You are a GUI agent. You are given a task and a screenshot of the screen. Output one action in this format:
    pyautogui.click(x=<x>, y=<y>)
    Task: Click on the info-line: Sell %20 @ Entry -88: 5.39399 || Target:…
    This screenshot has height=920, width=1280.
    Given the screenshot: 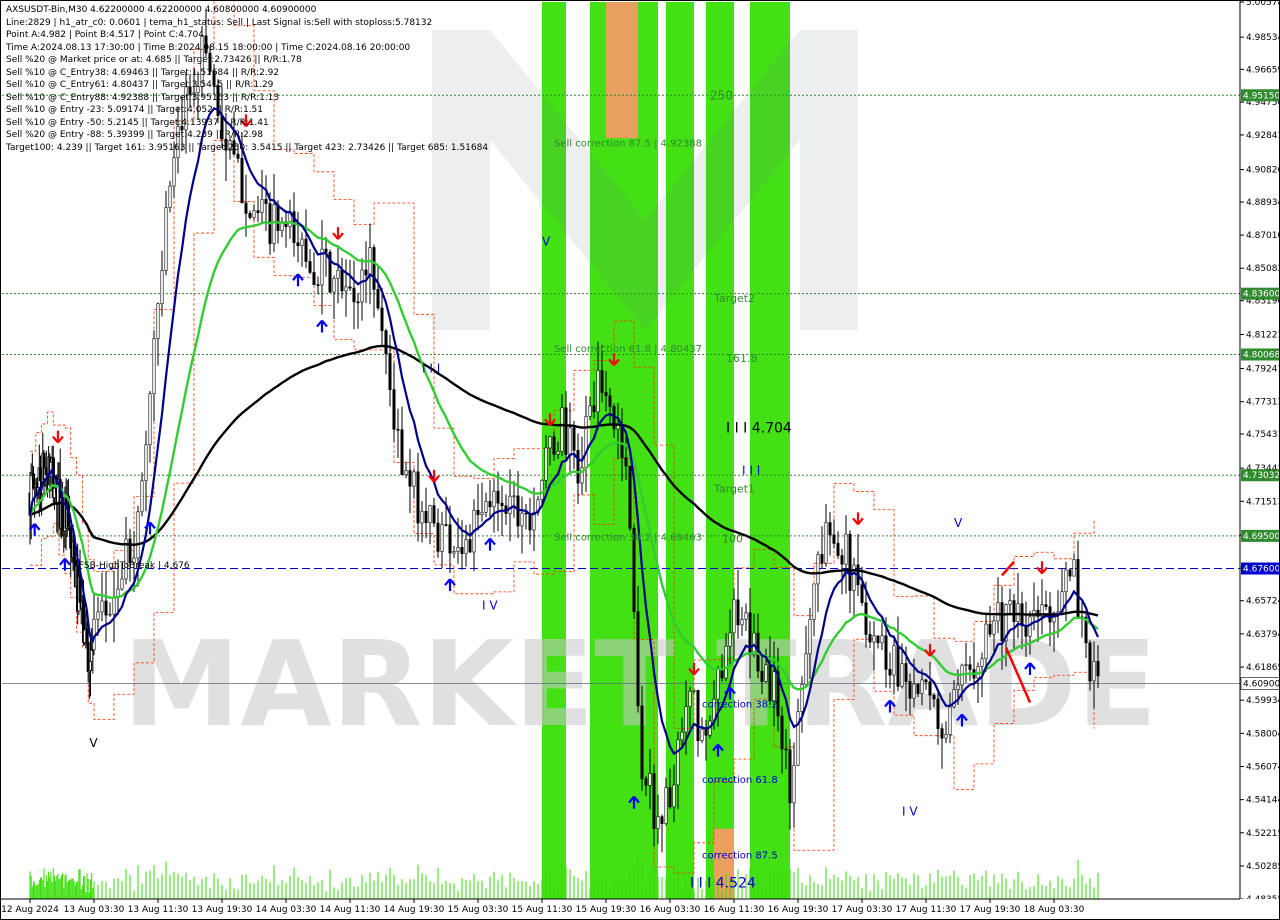 What is the action you would take?
    pyautogui.click(x=135, y=135)
    